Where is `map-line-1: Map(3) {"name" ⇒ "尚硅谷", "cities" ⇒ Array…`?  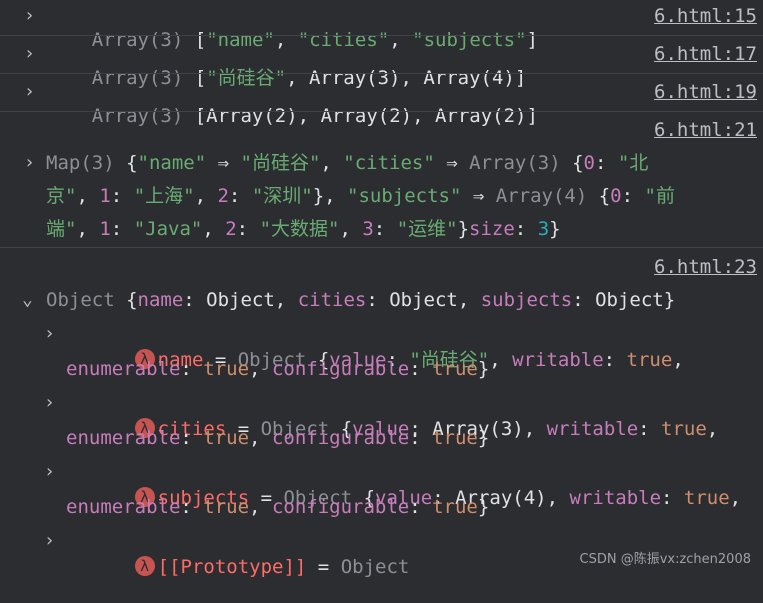
map-line-1: Map(3) {"name" ⇒ "尚硅谷", "cities" ⇒ Array… is located at coordinates (347, 163).